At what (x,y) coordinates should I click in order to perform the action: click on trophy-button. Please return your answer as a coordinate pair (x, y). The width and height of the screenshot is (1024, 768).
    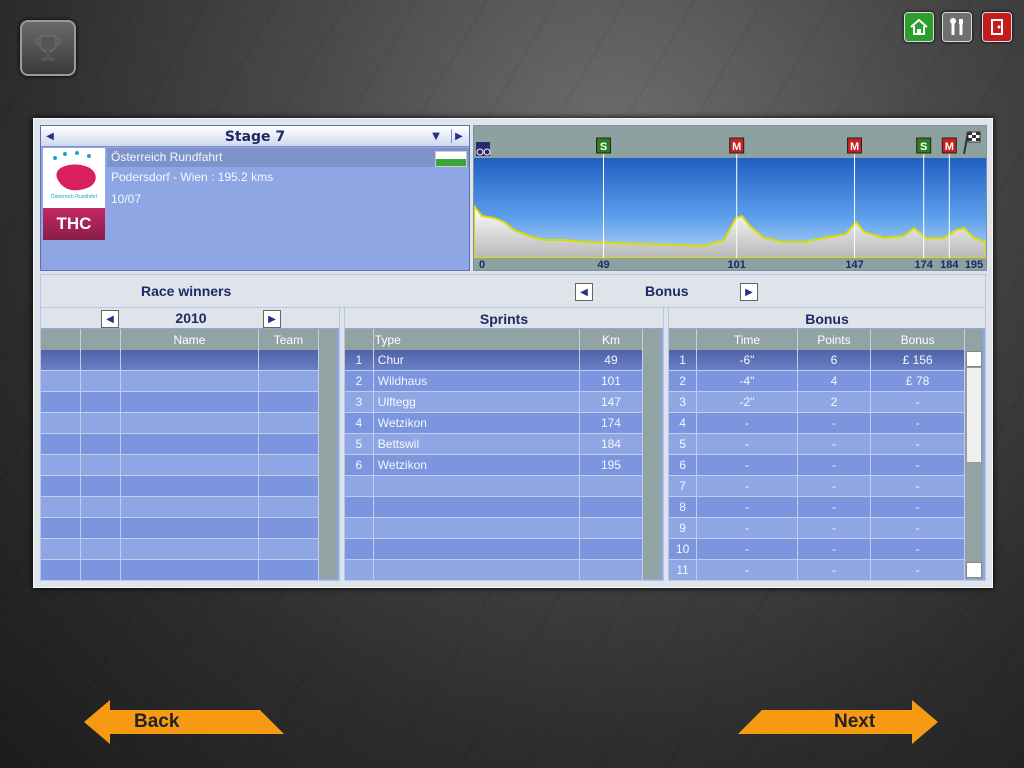
    Looking at the image, I should click on (48, 48).